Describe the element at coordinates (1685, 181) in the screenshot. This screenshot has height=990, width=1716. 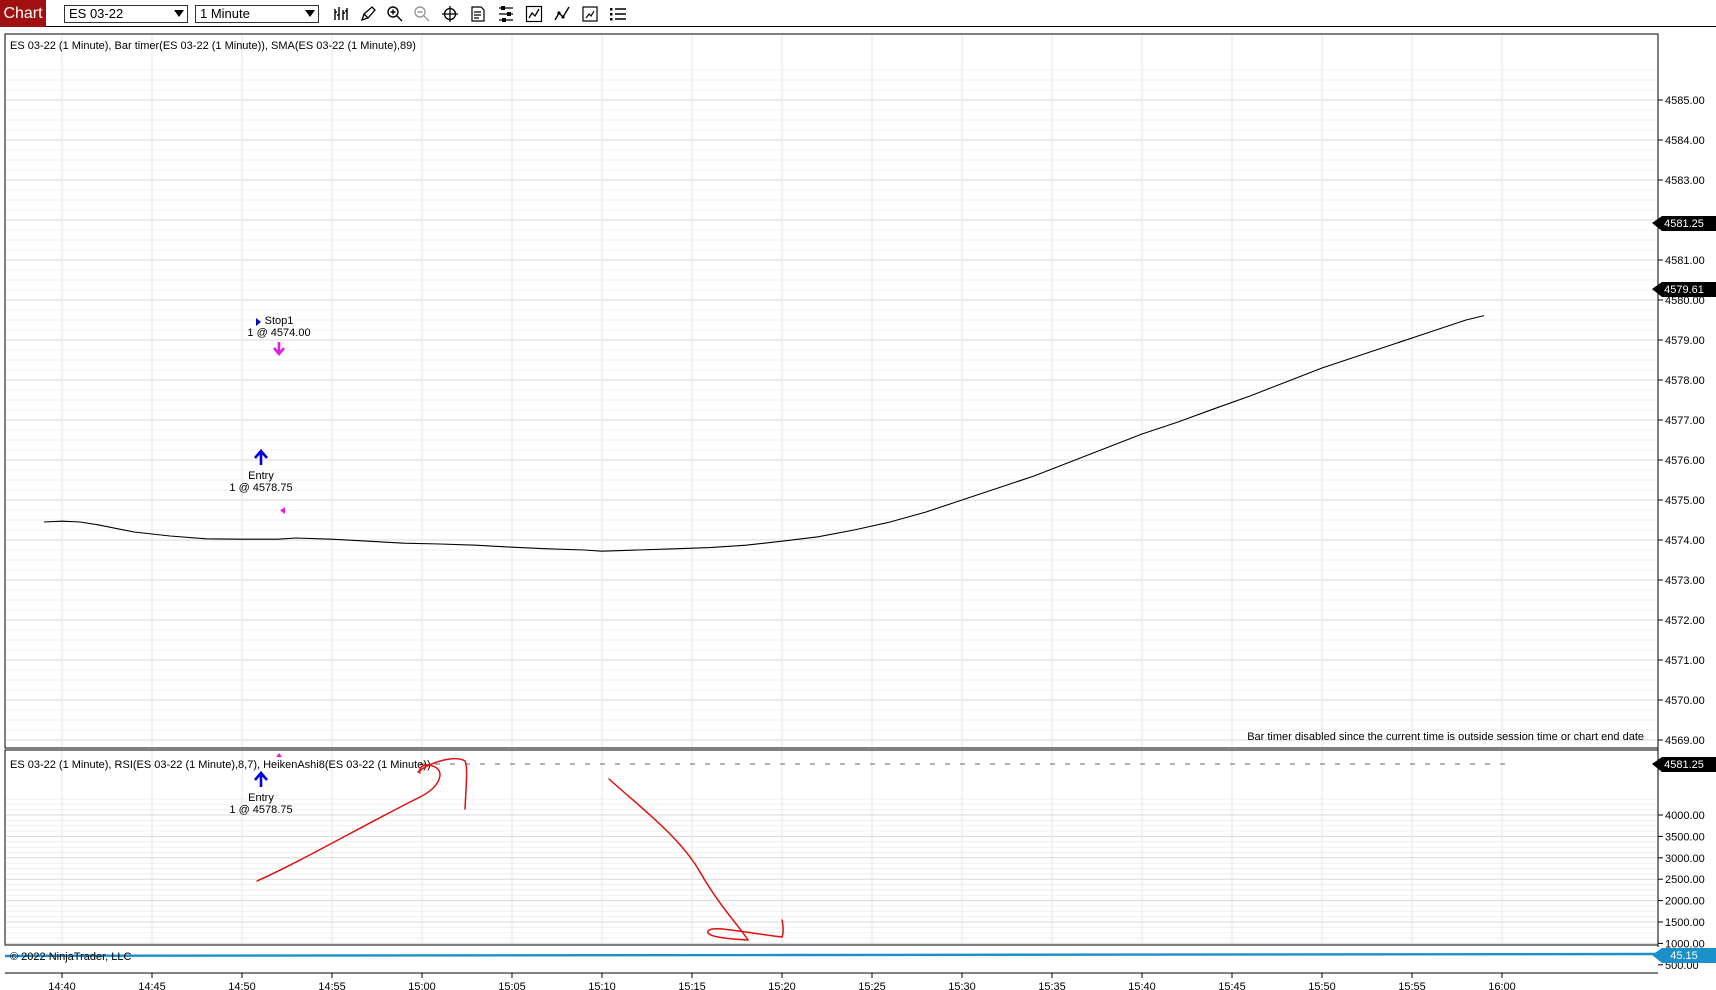
I see `price-tick-label: 4583.00` at that location.